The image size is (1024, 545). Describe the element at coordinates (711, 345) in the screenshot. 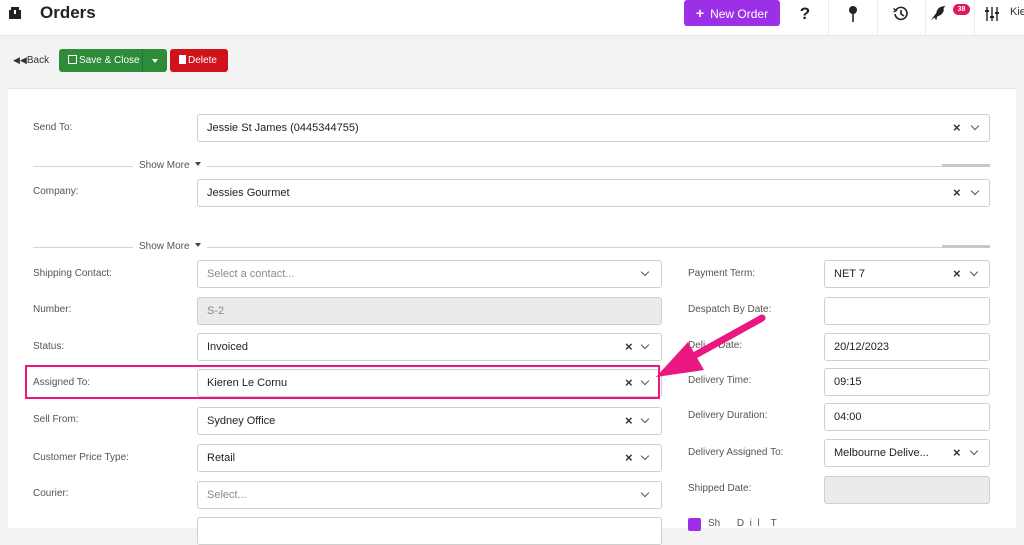

I see `annotation-arrow-icon` at that location.